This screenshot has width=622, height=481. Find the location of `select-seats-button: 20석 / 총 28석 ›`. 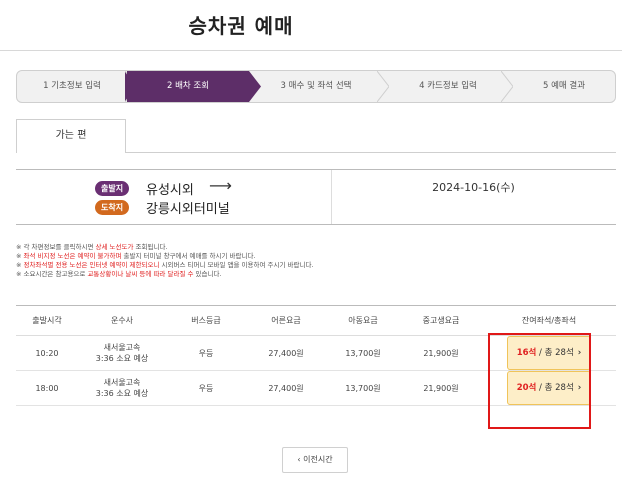

select-seats-button: 20석 / 총 28석 › is located at coordinates (549, 388).